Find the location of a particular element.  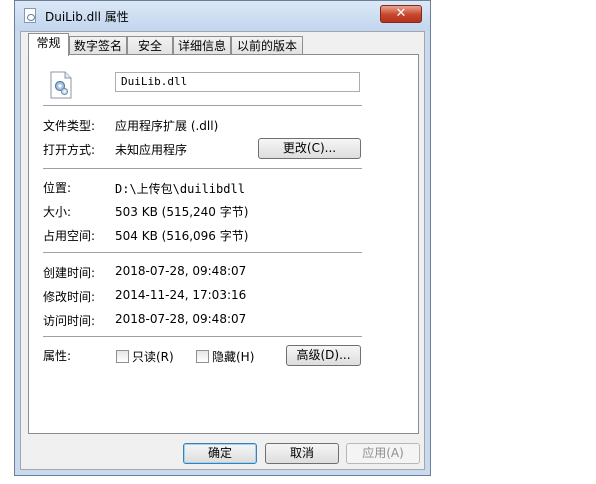

modified-value: 2014-11-24, 17:03:16 is located at coordinates (181, 295).